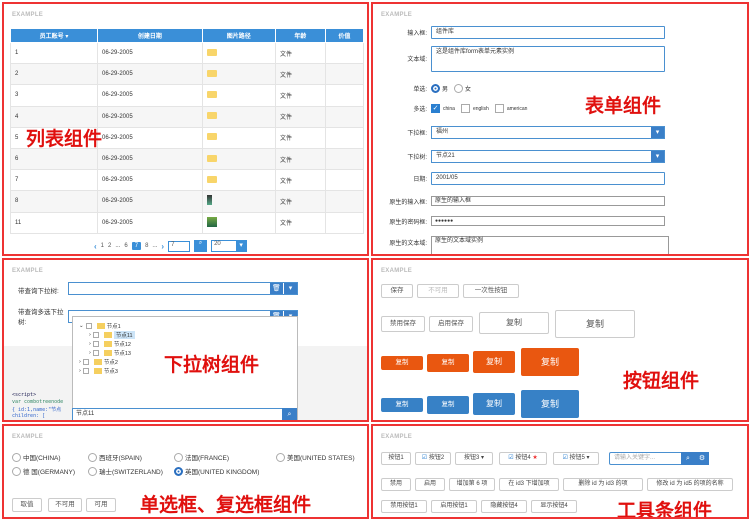  Describe the element at coordinates (110, 353) in the screenshot. I see `tree-node: › 节点13` at that location.